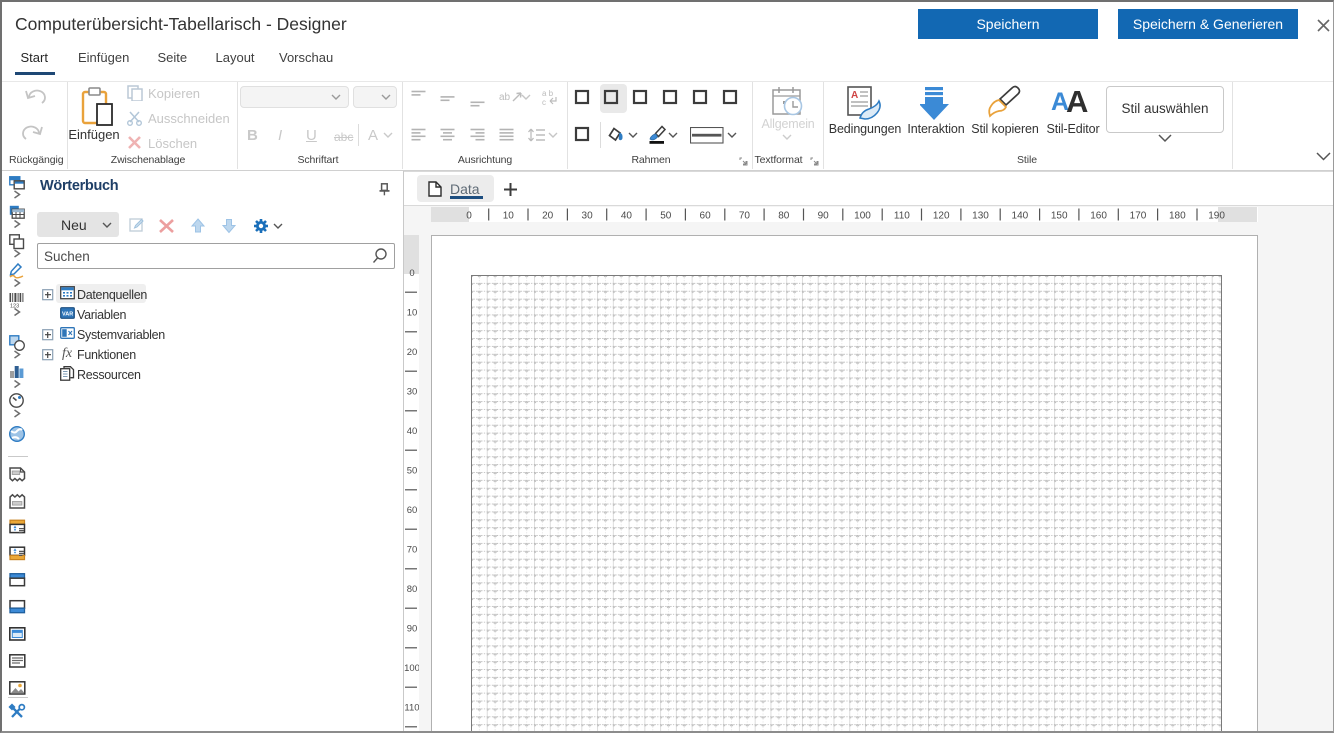 Image resolution: width=1334 pixels, height=734 pixels. I want to click on svg-text: a b, so click(548, 93).